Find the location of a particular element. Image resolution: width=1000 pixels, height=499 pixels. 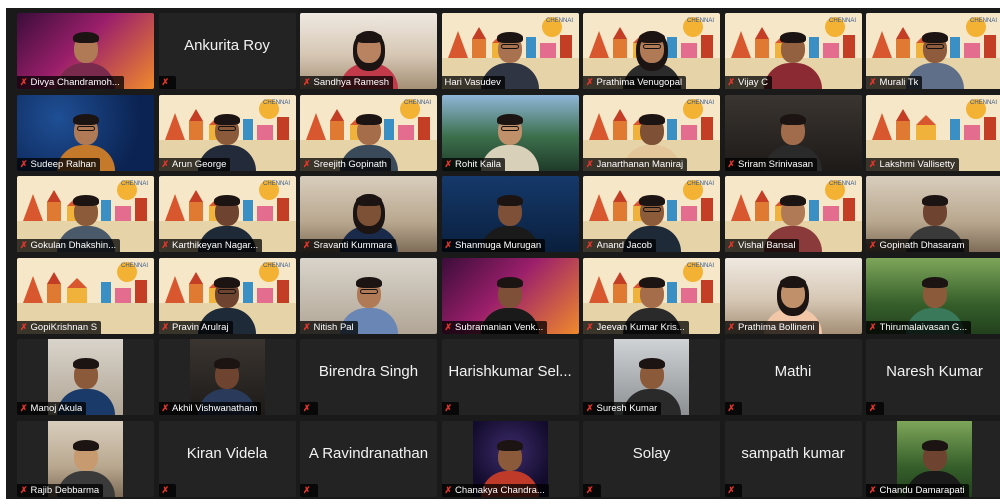

participant-tile: ✗ Chandu Damarapati is located at coordinates (933, 458).